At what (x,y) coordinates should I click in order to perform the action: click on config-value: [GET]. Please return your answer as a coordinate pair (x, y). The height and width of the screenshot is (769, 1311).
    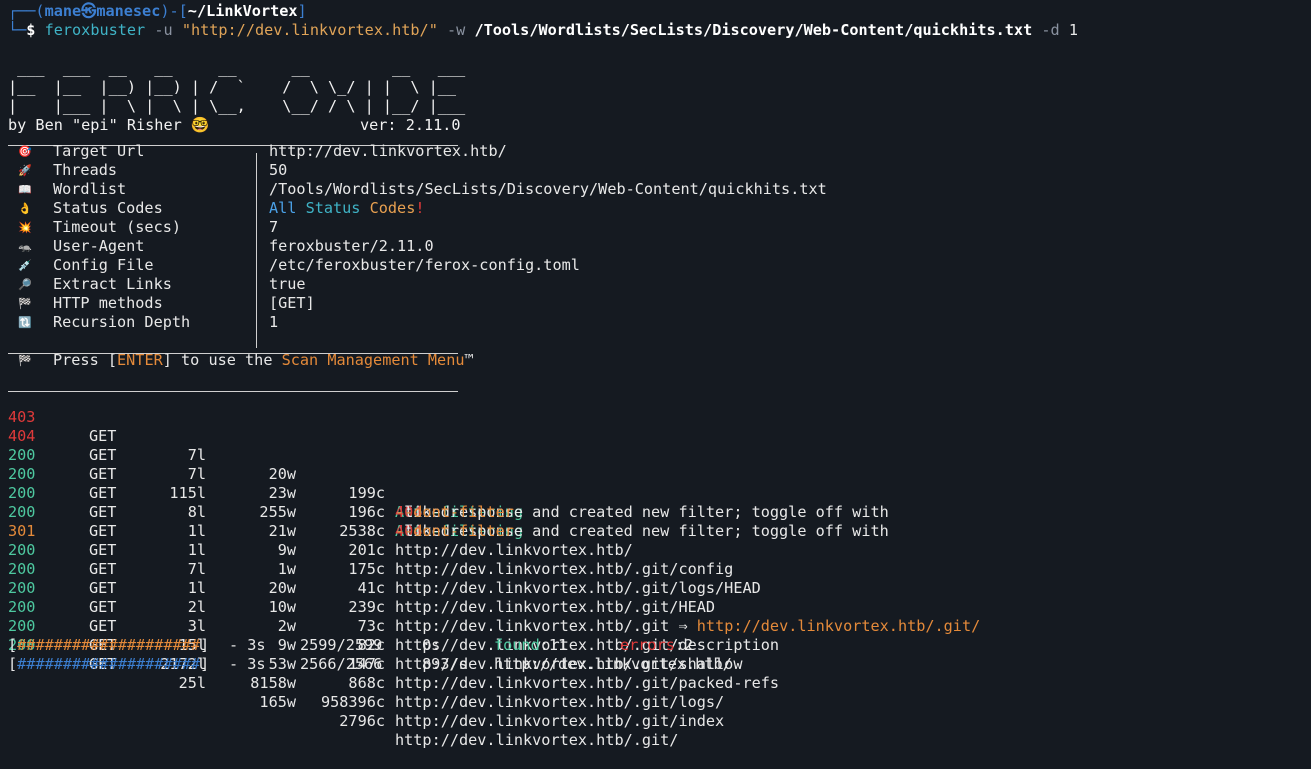
    Looking at the image, I should click on (292, 303).